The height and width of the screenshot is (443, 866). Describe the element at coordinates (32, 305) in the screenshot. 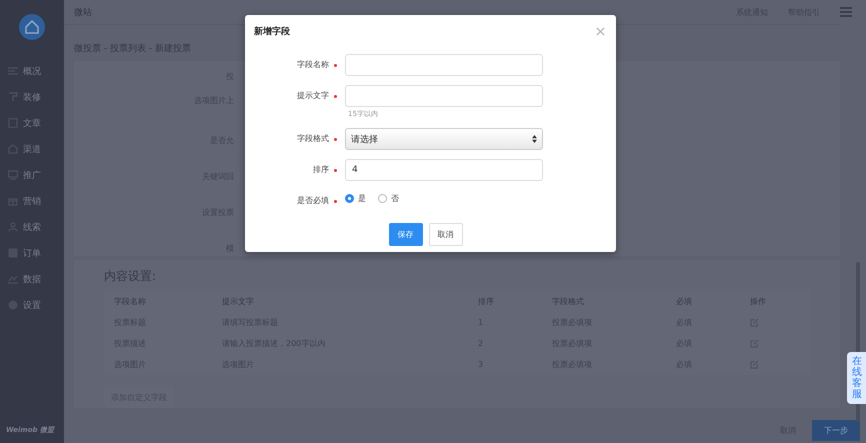

I see `nav-item: 设置` at that location.